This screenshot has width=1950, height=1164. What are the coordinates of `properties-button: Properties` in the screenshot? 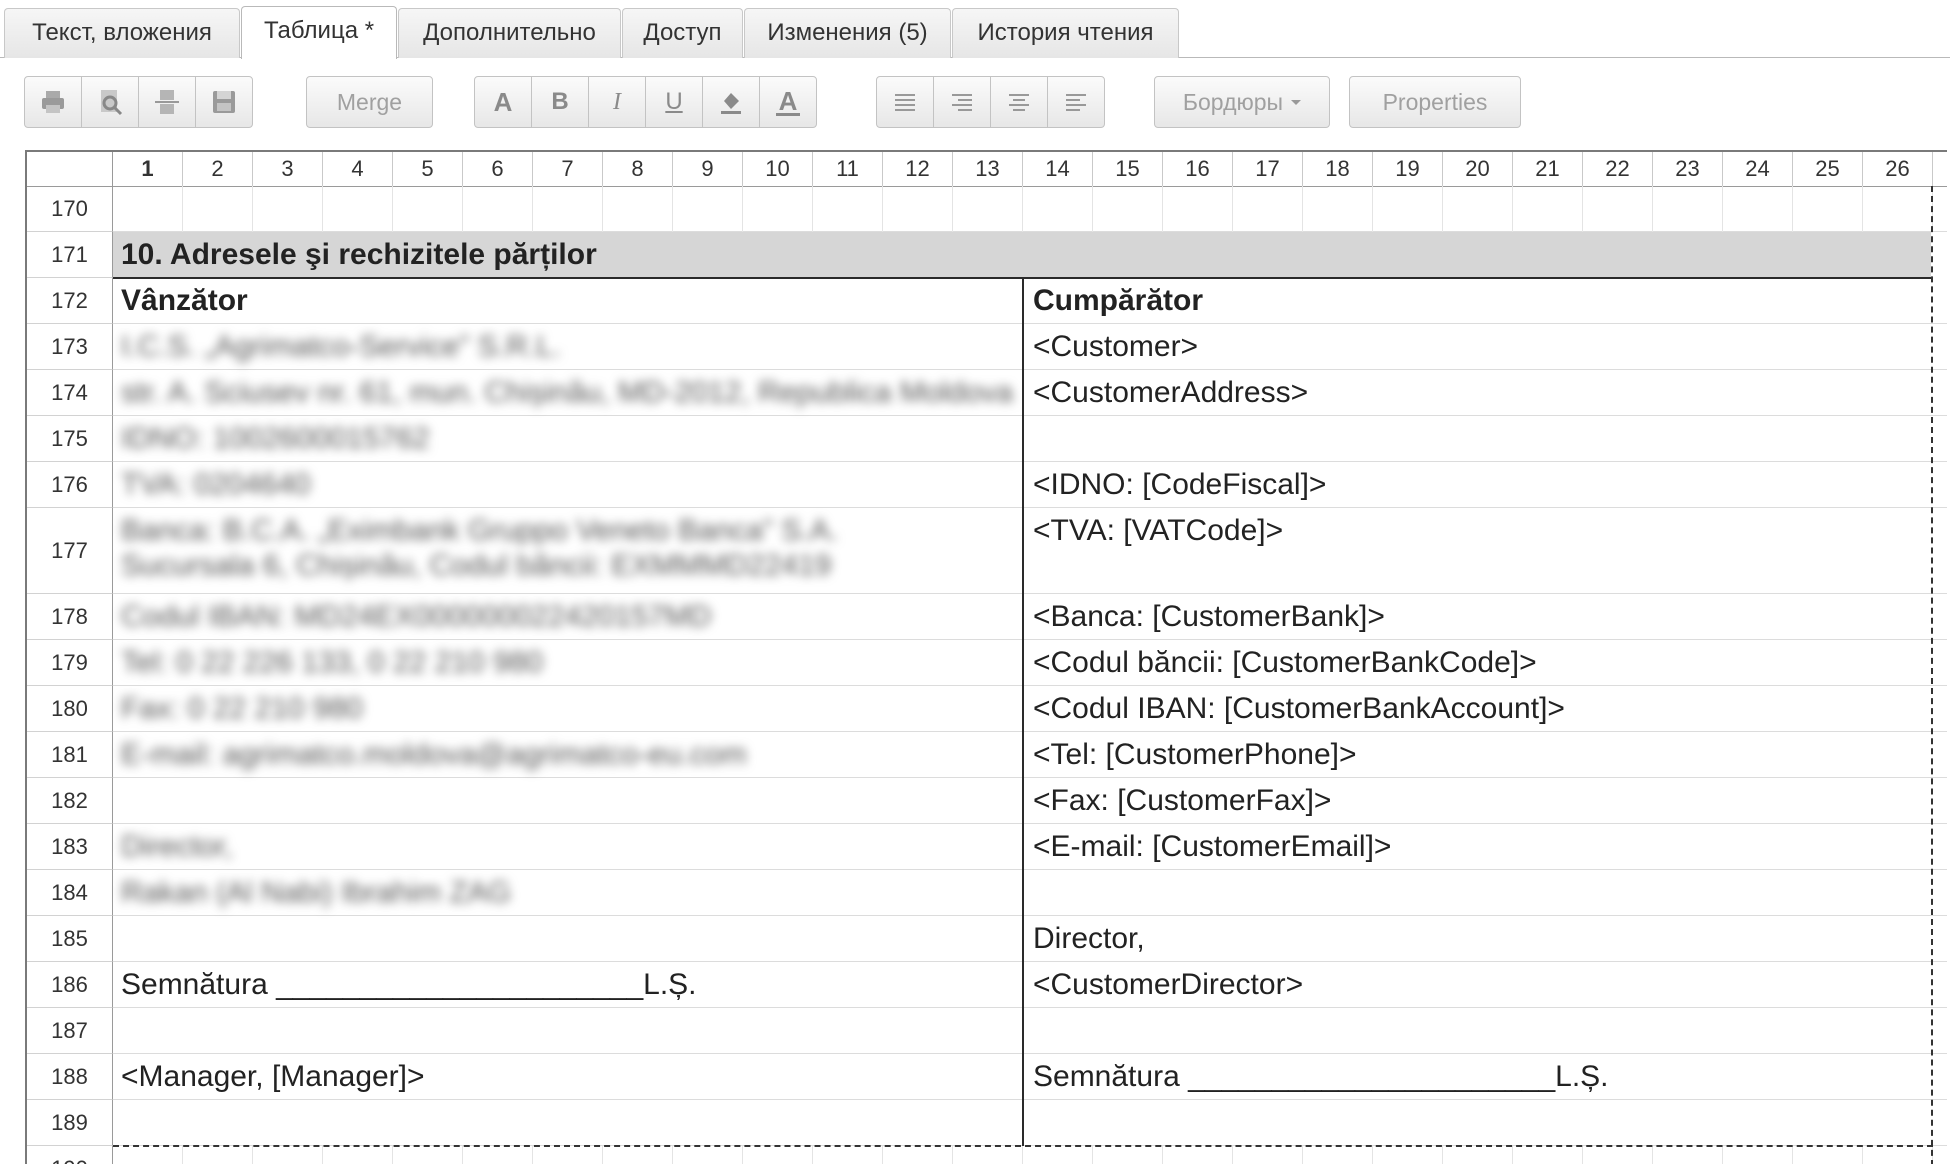 It's located at (1435, 102).